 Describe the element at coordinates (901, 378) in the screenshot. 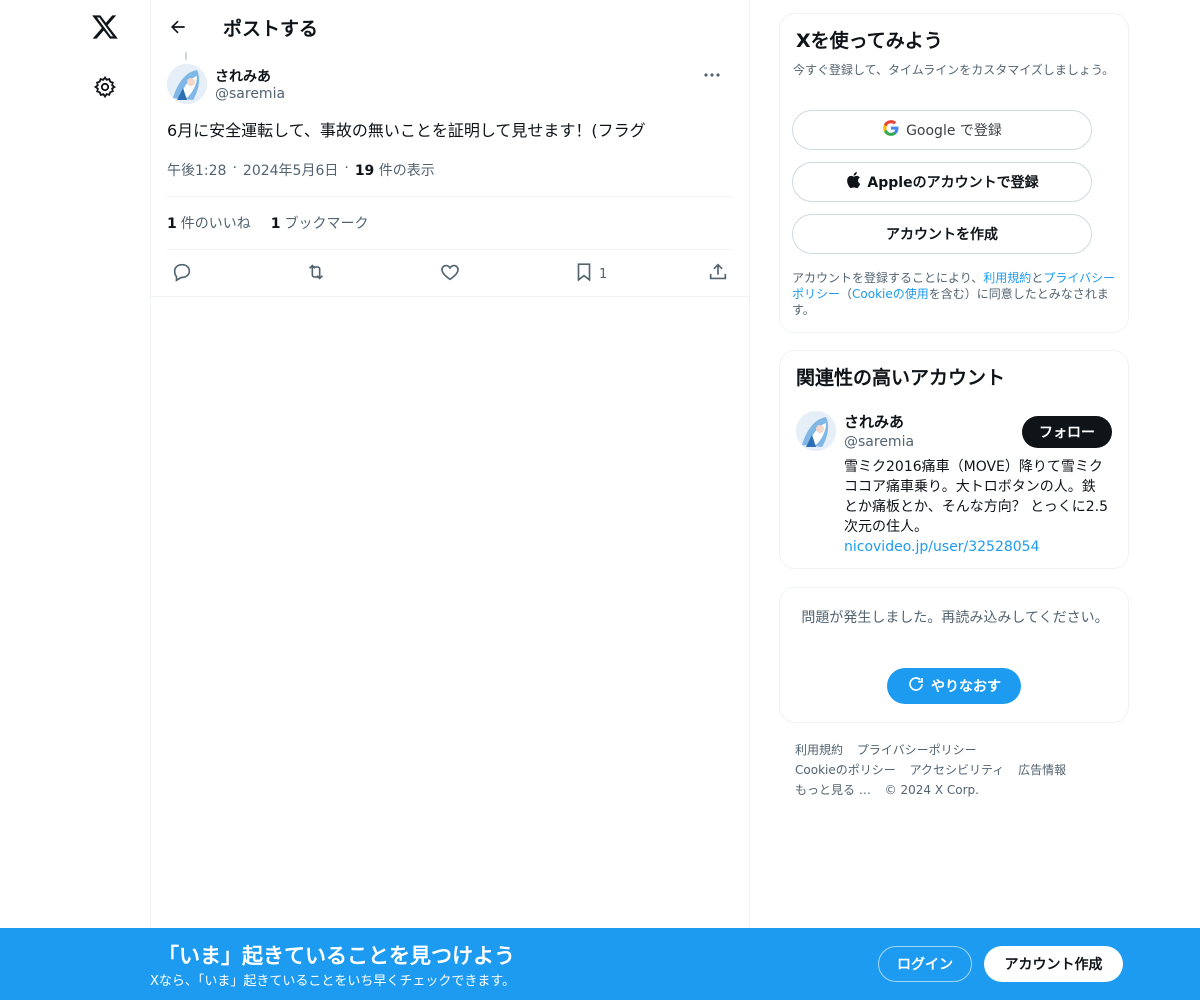

I see `related-title: 関連性の高いアカウント` at that location.